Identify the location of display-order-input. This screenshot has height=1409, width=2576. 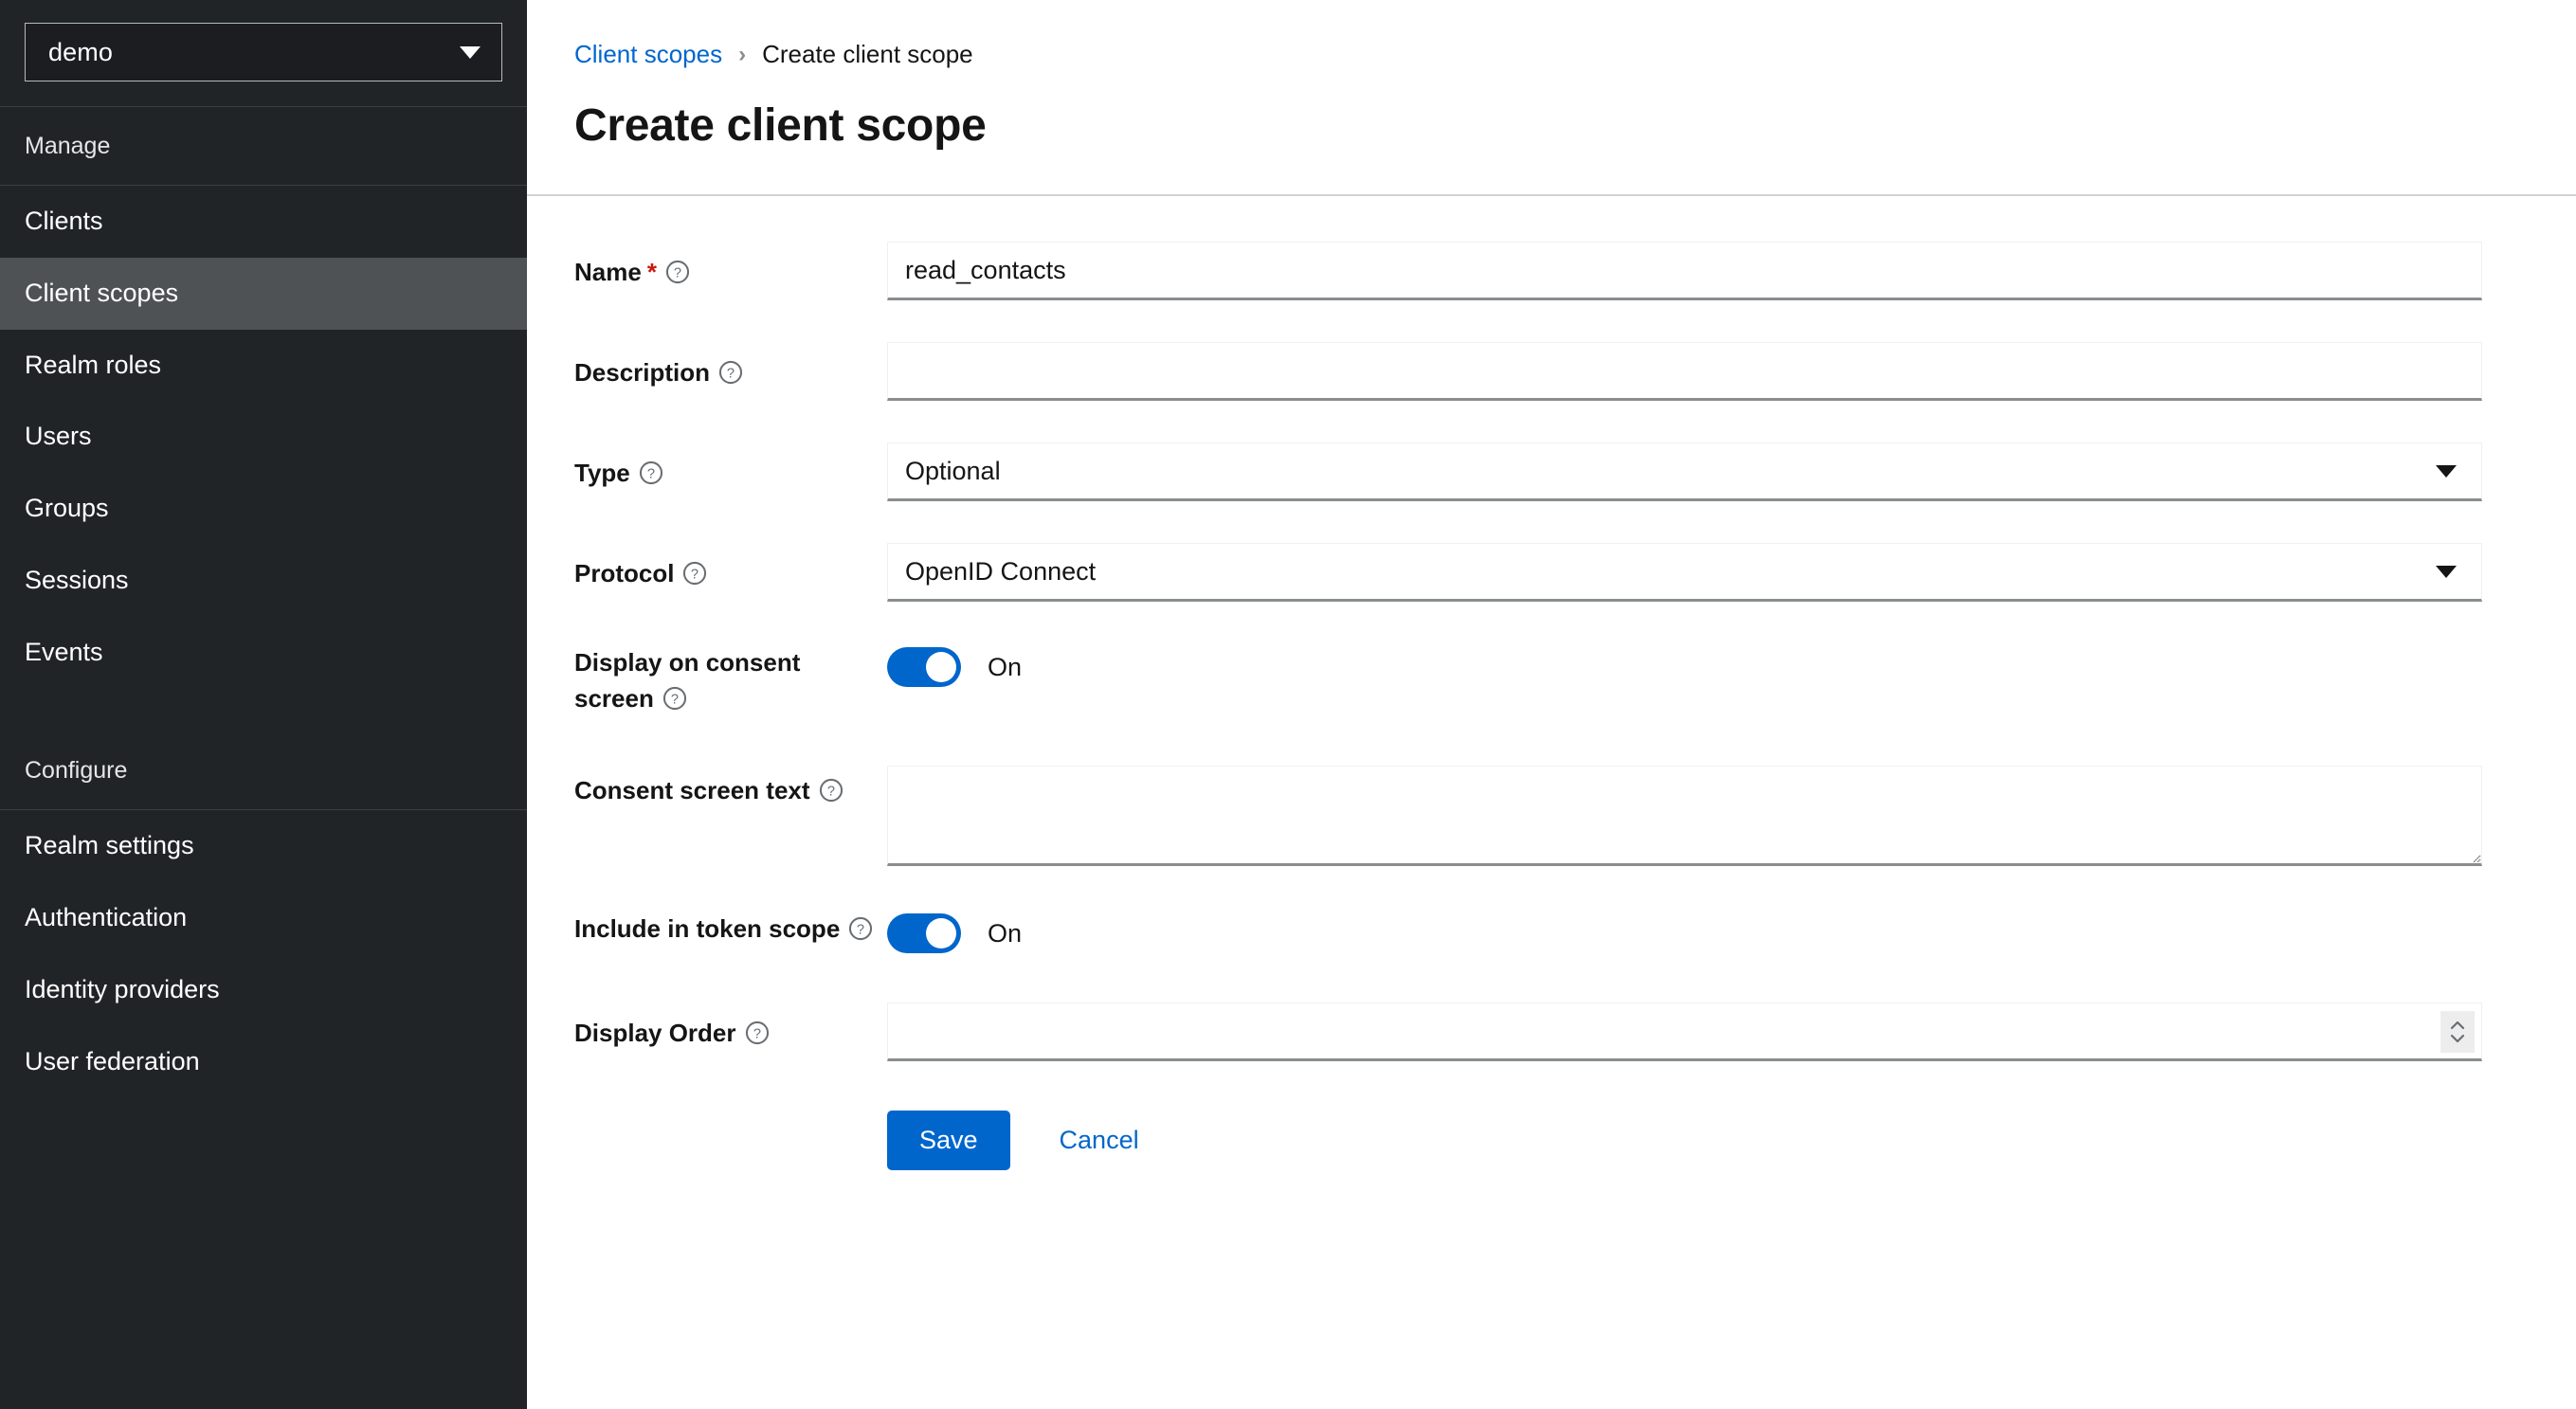
(1684, 1032).